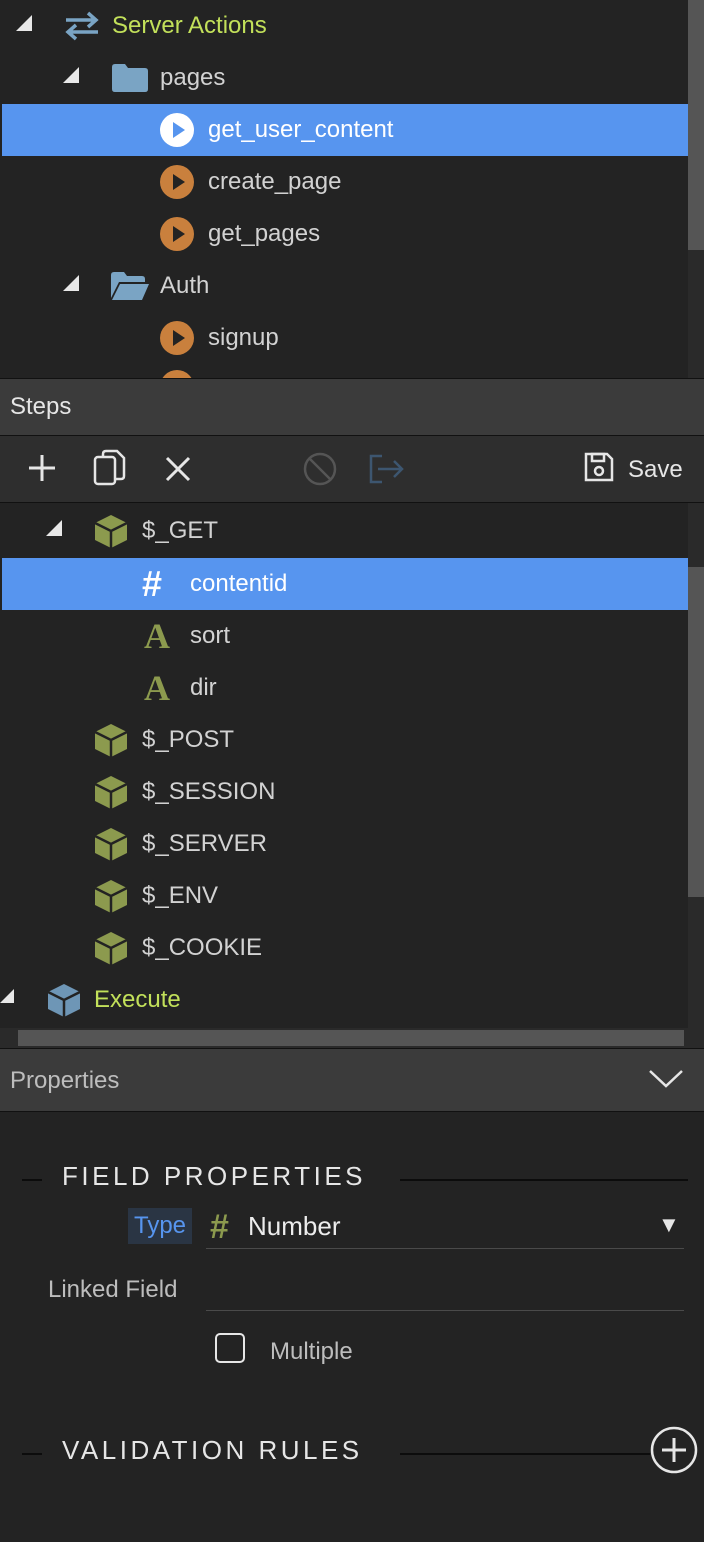  I want to click on linked-field-label: Linked Field, so click(113, 1289).